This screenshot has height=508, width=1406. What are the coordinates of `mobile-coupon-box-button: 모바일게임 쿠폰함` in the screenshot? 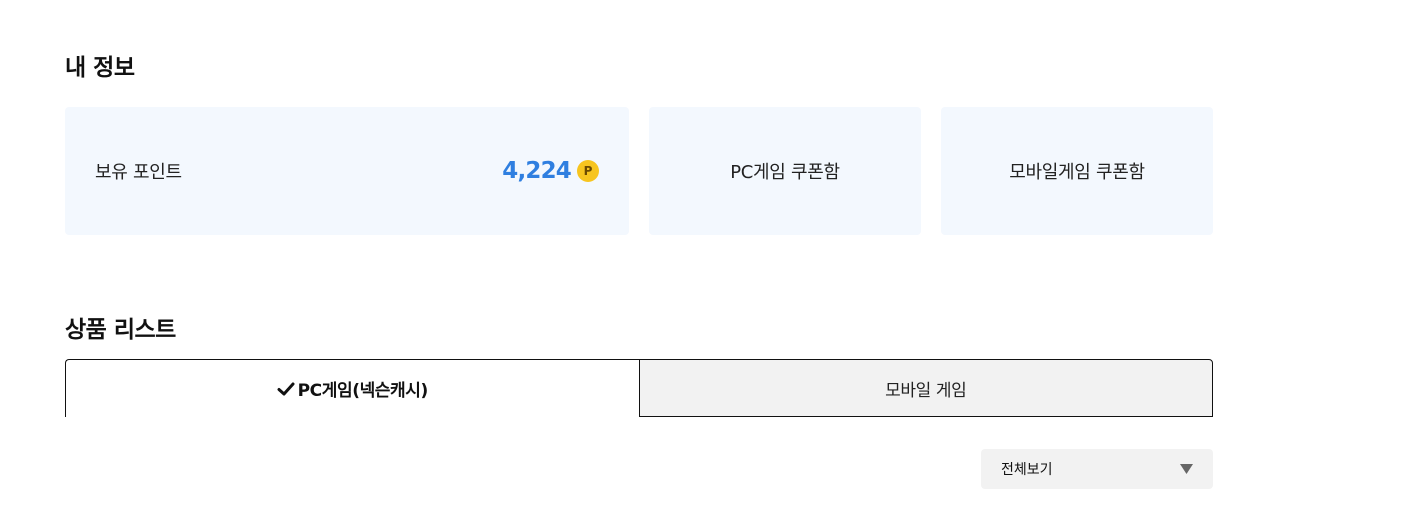 It's located at (1077, 171).